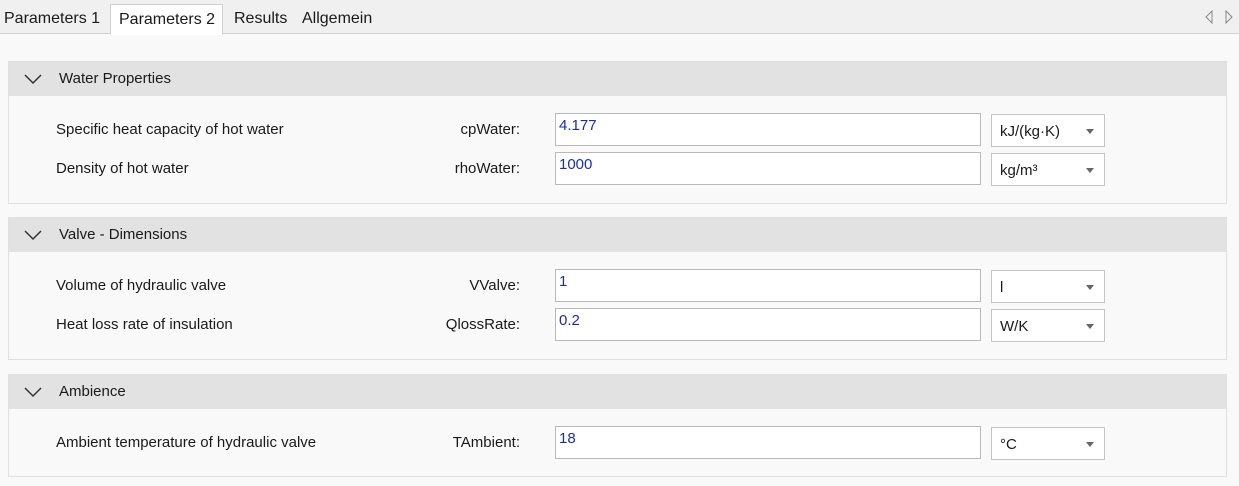  I want to click on param-name: rhoWater:, so click(487, 168).